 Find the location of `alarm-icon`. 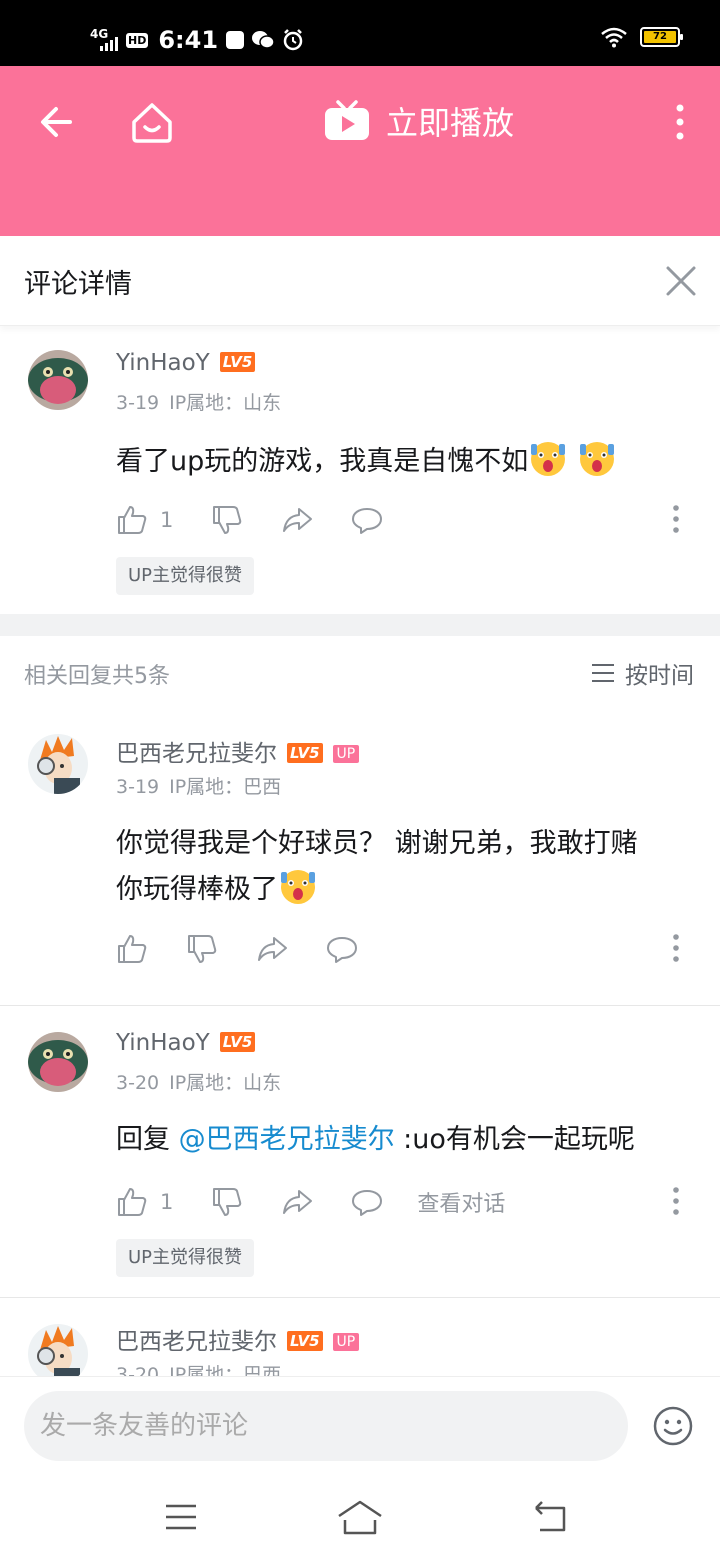

alarm-icon is located at coordinates (293, 40).